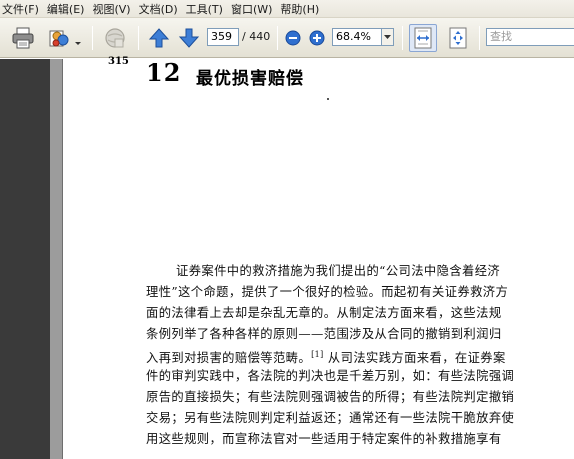 Image resolution: width=574 pixels, height=459 pixels. Describe the element at coordinates (338, 271) in the screenshot. I see `paragraph-line: 证券案件中的救济措施为我们提出的“公司法中隐含着经济` at that location.